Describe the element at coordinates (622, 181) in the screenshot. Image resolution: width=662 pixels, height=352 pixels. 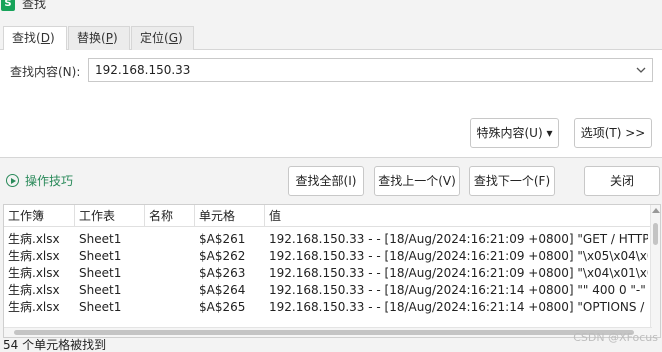
I see `close-button: 关闭` at that location.